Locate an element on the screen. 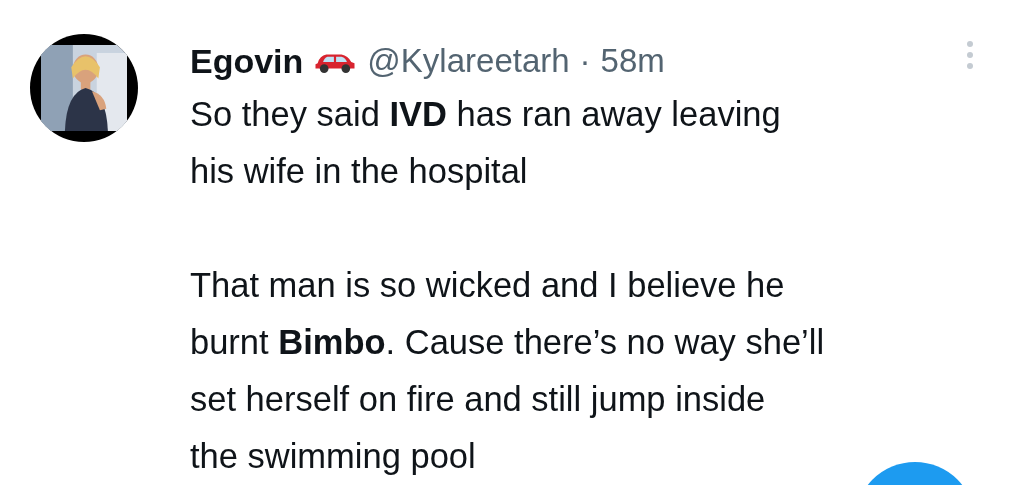  tweet-text: So they said IVD has ran away leaving his wife in the hospital is located at coordinates (486, 143).